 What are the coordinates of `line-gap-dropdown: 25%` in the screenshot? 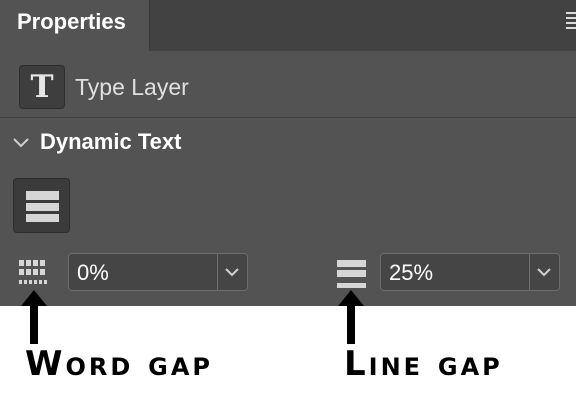 It's located at (470, 272).